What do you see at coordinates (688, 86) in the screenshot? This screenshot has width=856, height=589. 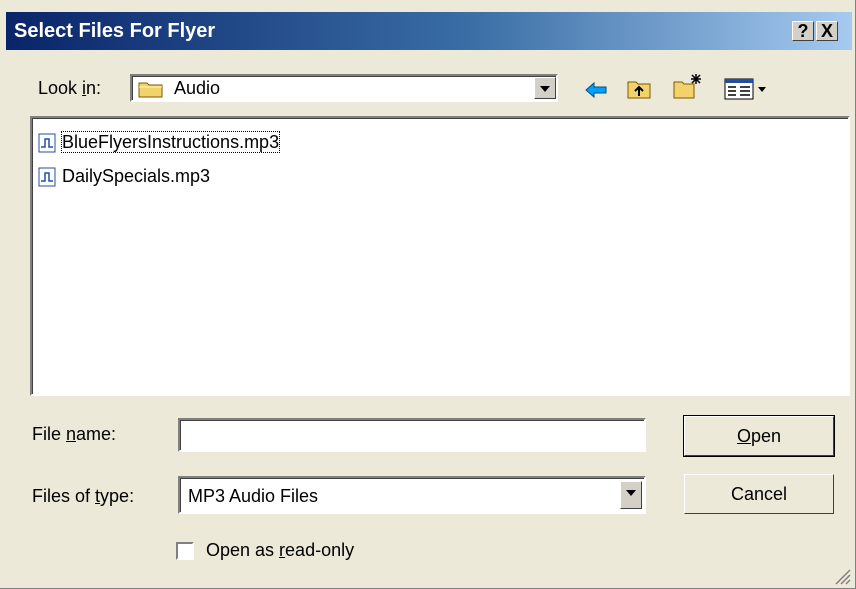 I see `new-folder-icon` at bounding box center [688, 86].